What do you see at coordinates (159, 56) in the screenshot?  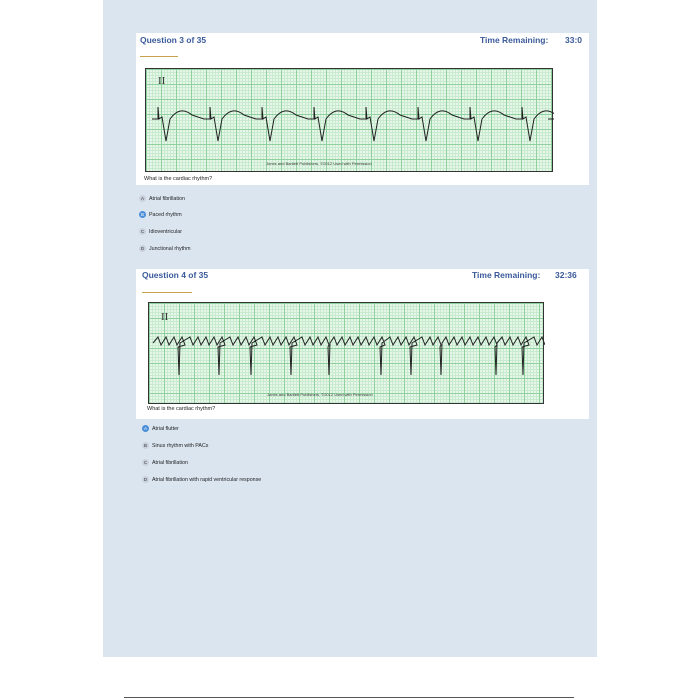 I see `question-3-header-underline` at bounding box center [159, 56].